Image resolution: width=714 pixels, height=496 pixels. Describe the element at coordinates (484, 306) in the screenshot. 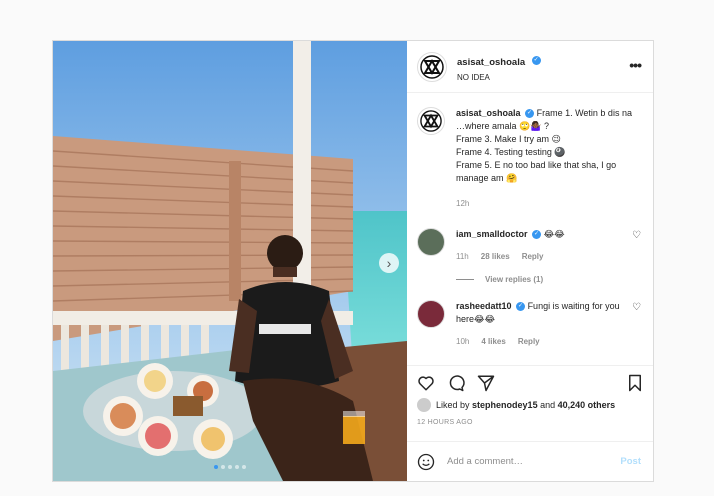

I see `comment-username: rasheedatt10` at that location.